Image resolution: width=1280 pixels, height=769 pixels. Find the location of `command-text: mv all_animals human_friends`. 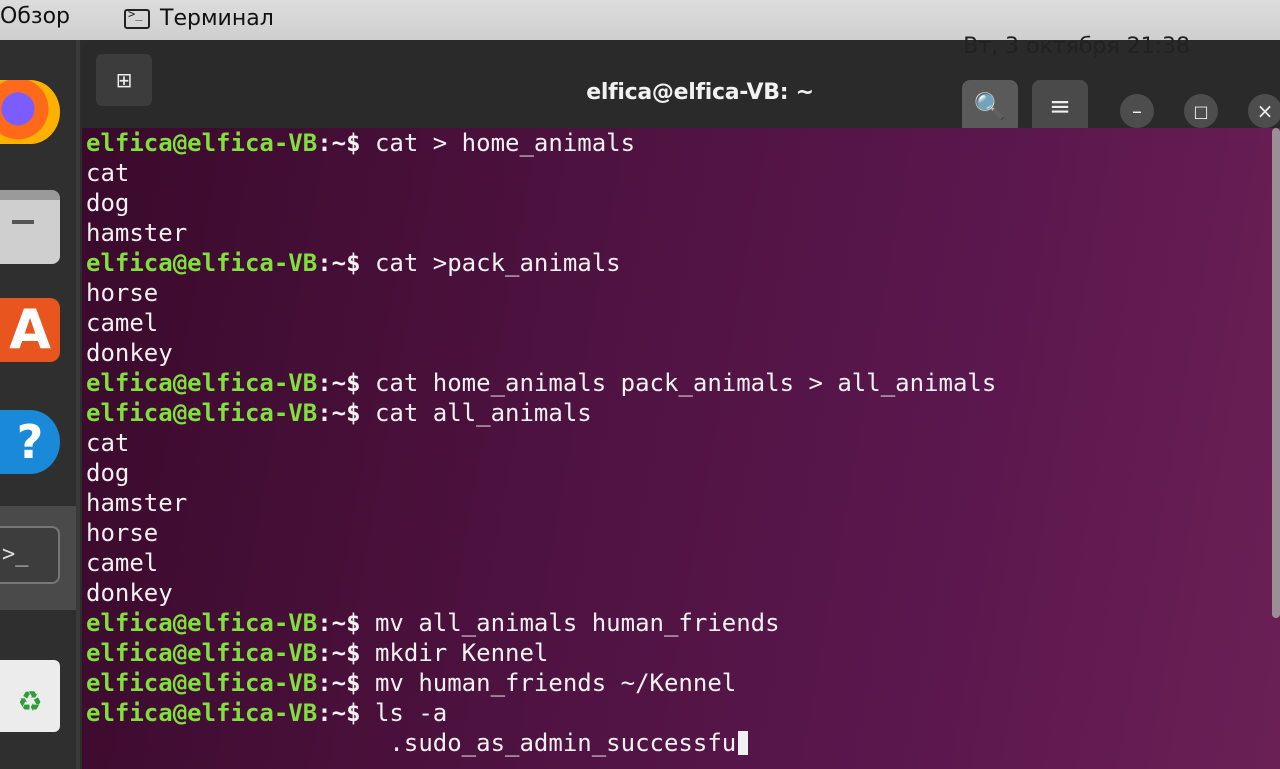

command-text: mv all_animals human_friends is located at coordinates (577, 623).